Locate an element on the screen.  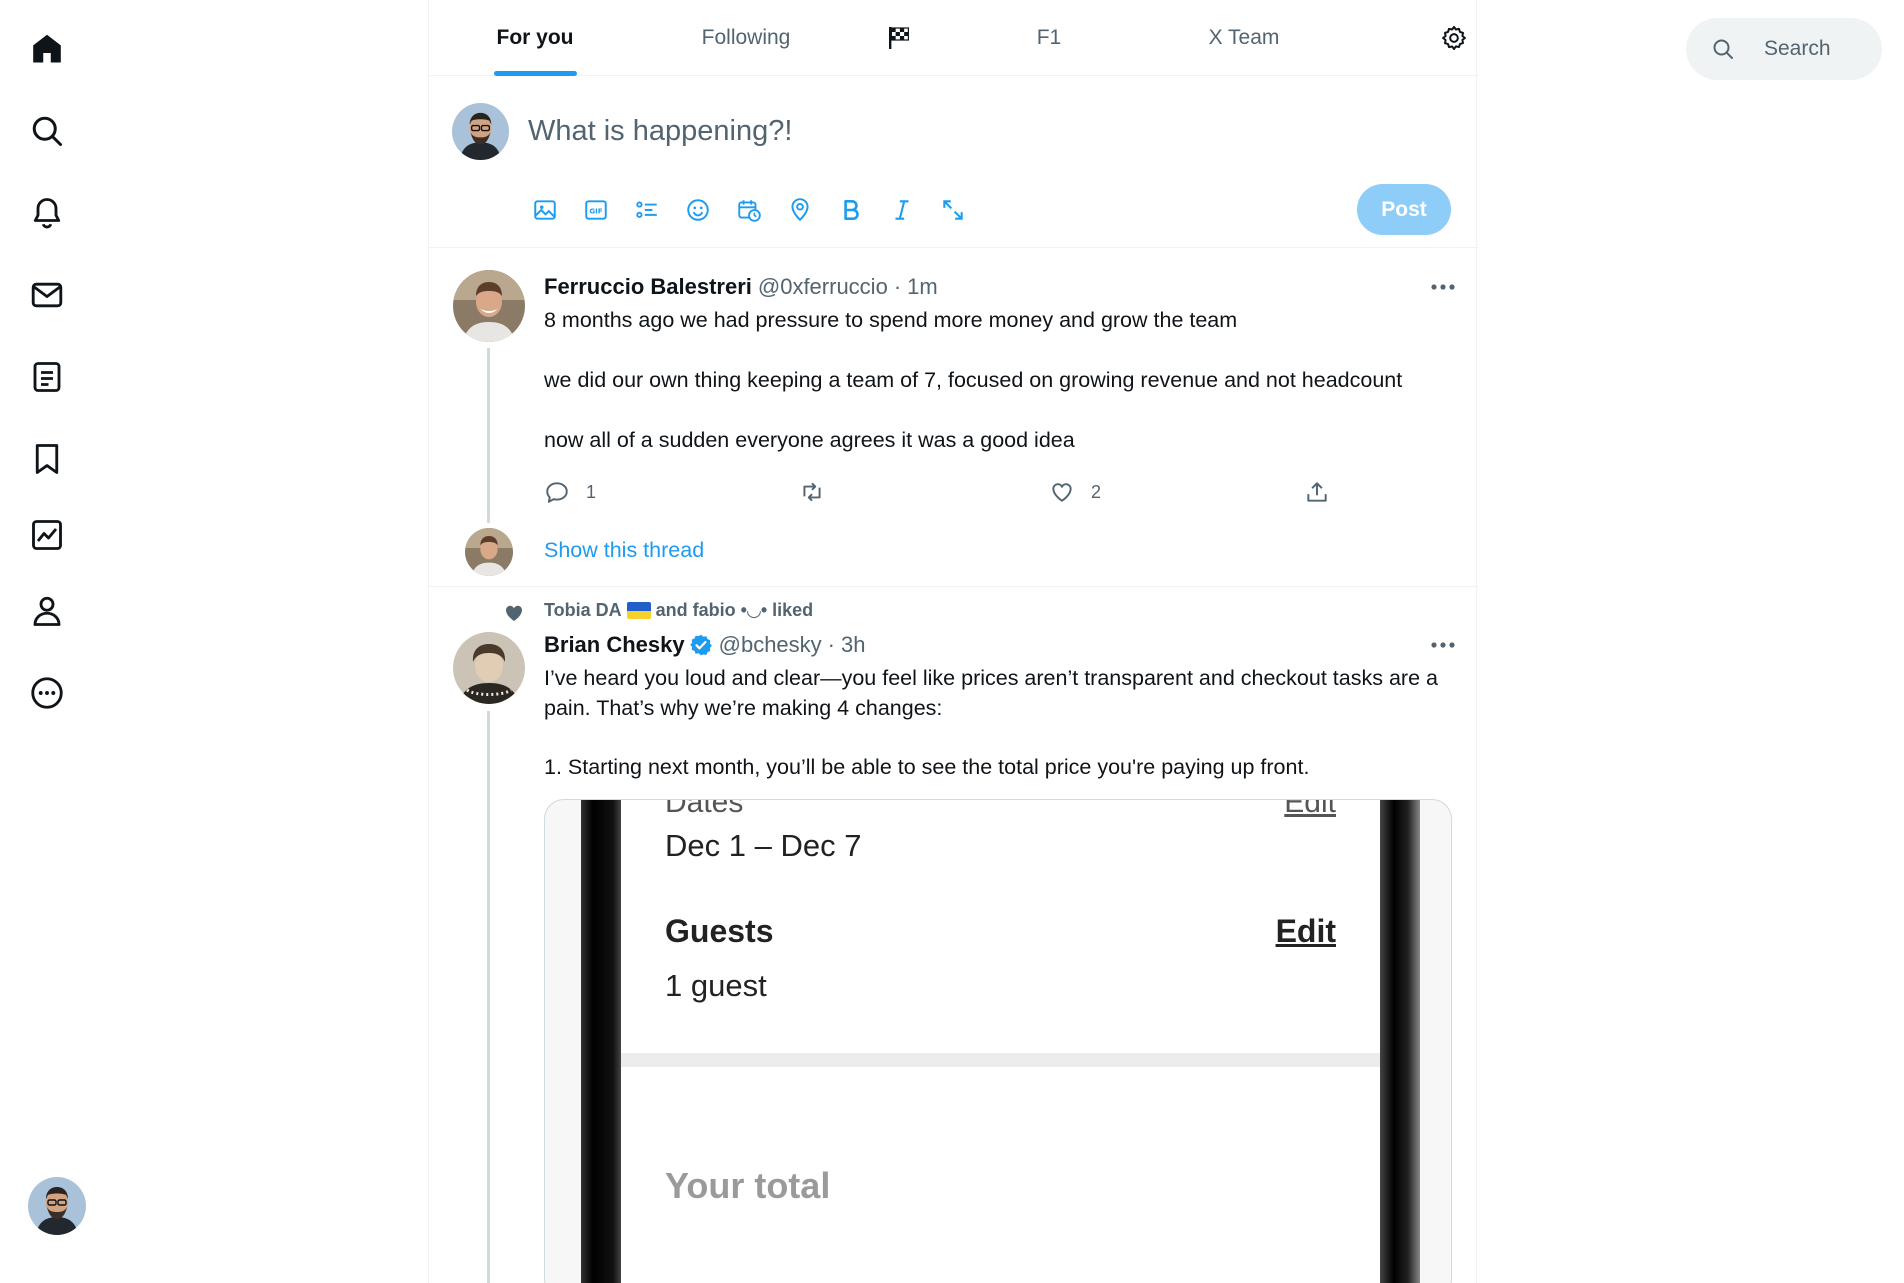
guests-edit-link: Edit is located at coordinates (1305, 931).